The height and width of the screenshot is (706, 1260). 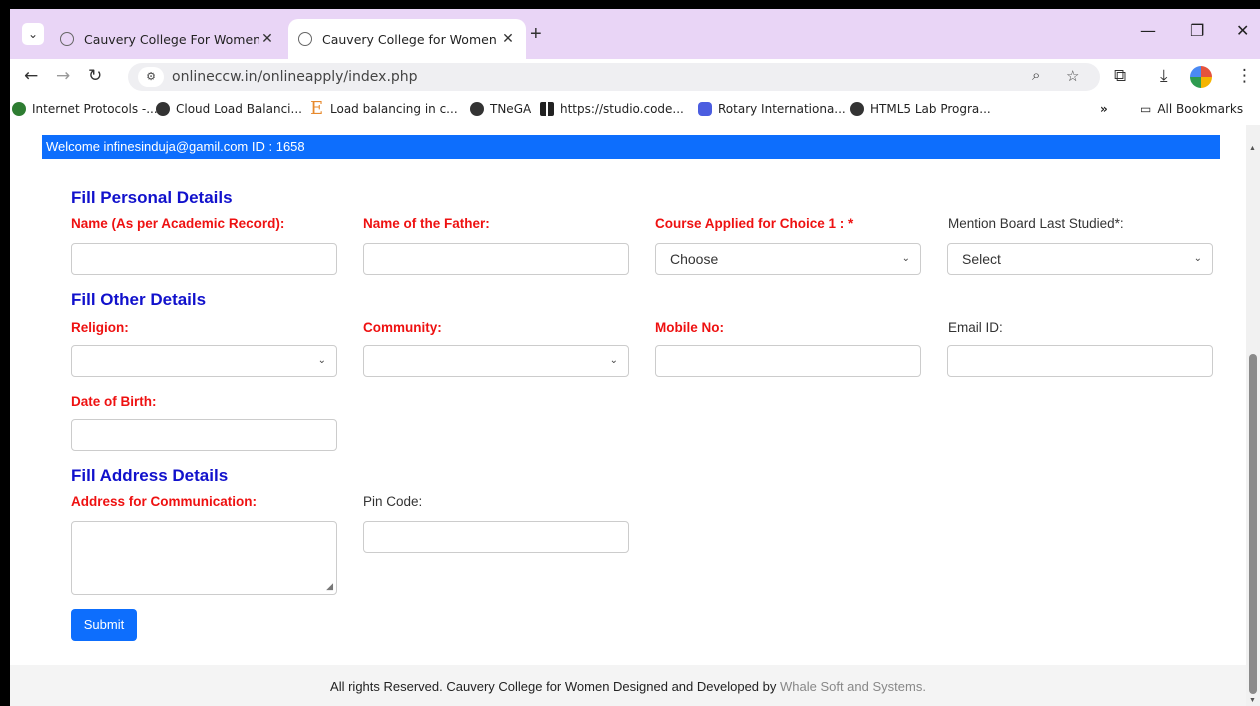 I want to click on board-select-value: Select, so click(x=981, y=259).